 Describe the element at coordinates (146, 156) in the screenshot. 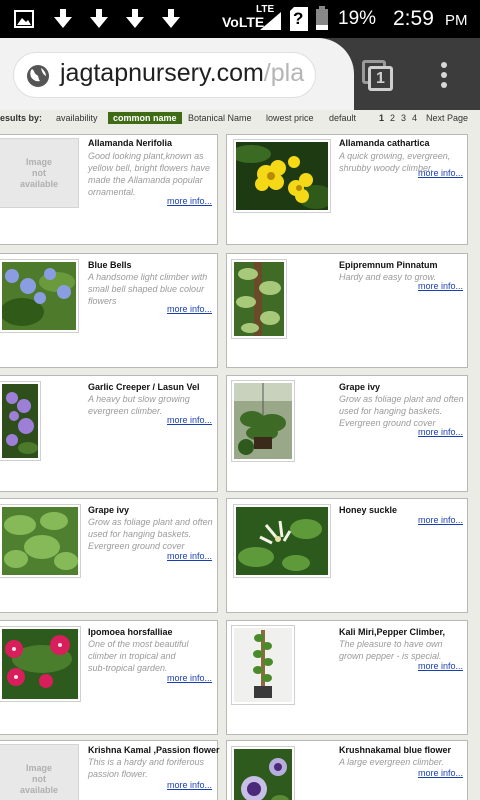

I see `desc-line: Good looking plant,known as` at that location.